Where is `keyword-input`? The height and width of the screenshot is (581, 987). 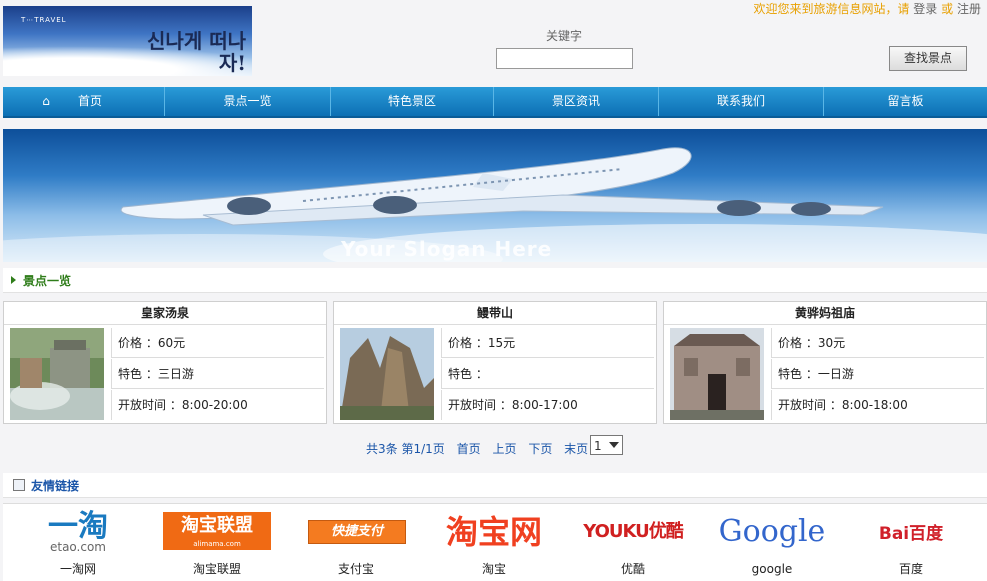
keyword-input is located at coordinates (564, 58).